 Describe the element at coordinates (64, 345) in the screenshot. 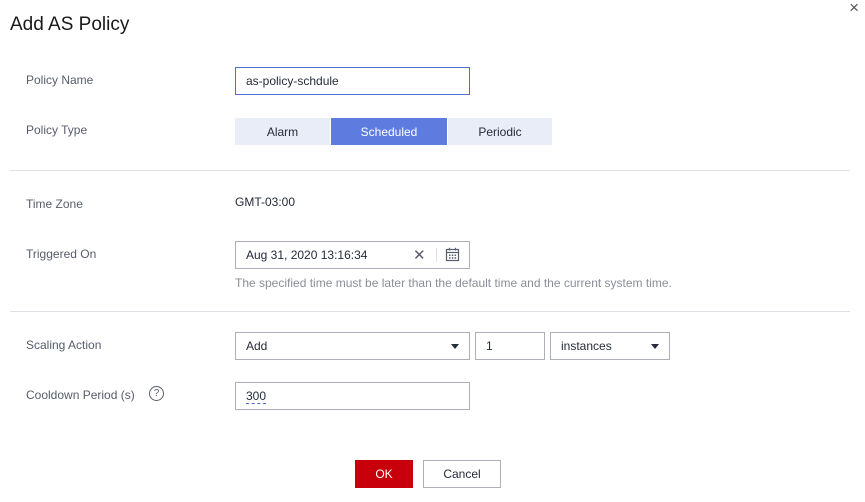

I see `scaling-action-label: Scaling Action` at that location.